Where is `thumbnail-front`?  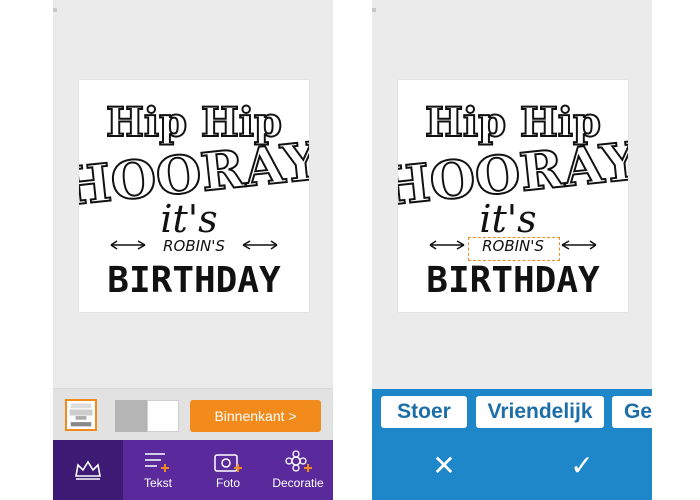
thumbnail-front is located at coordinates (81, 415).